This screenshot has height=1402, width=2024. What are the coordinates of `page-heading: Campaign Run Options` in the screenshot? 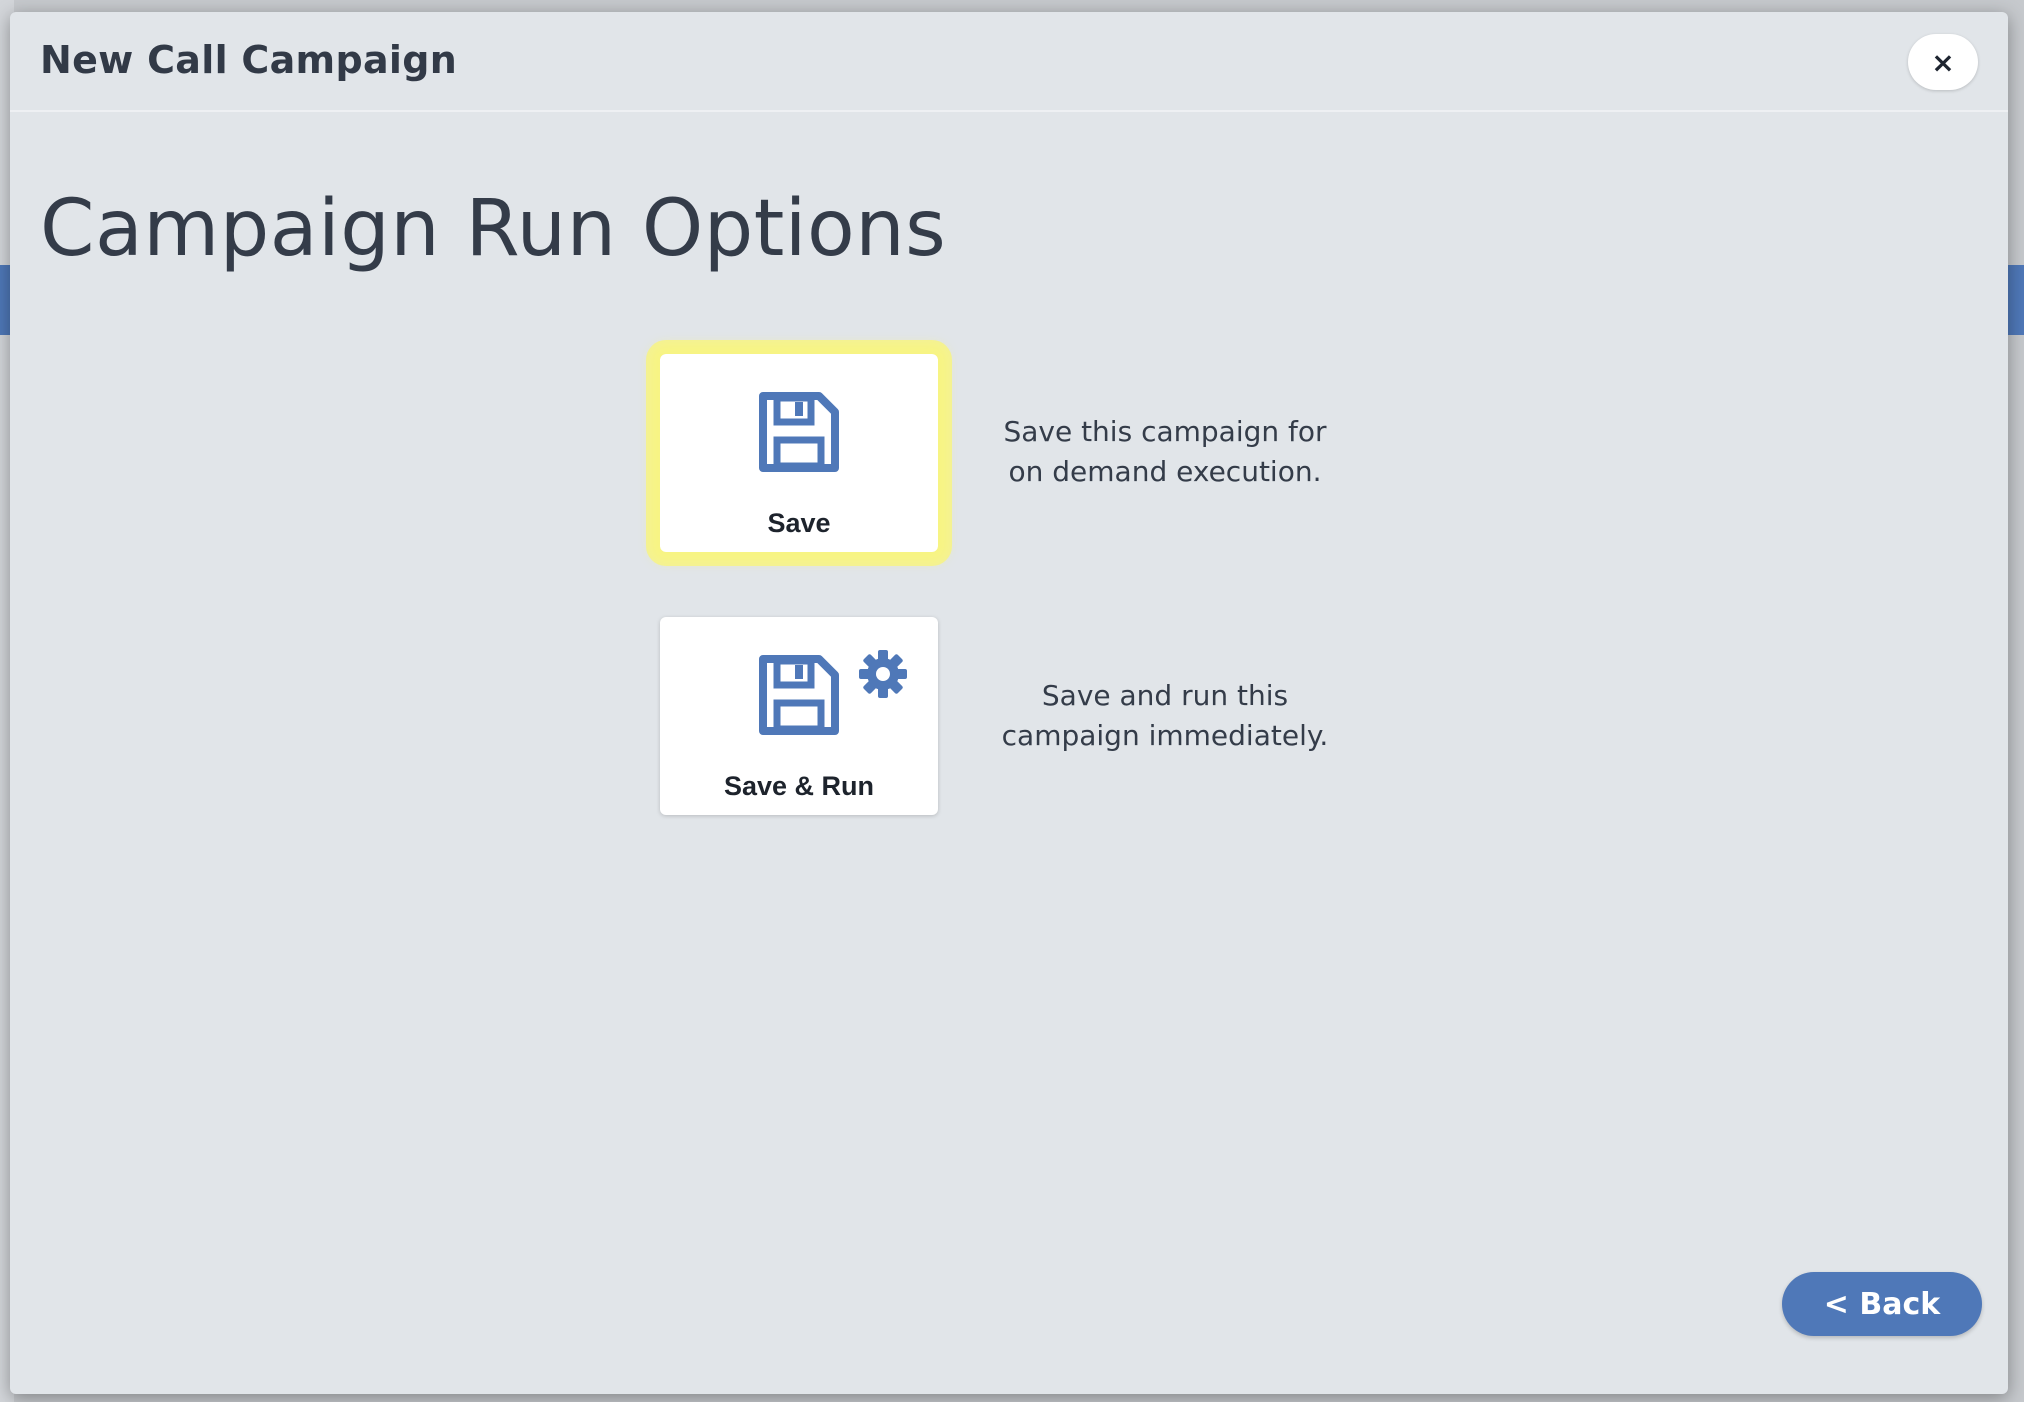 It's located at (493, 229).